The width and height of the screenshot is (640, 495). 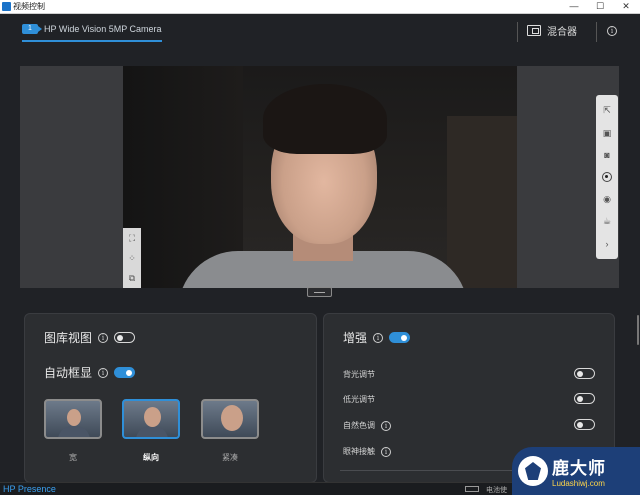 What do you see at coordinates (29, 489) in the screenshot?
I see `brand-label: HP Presence` at bounding box center [29, 489].